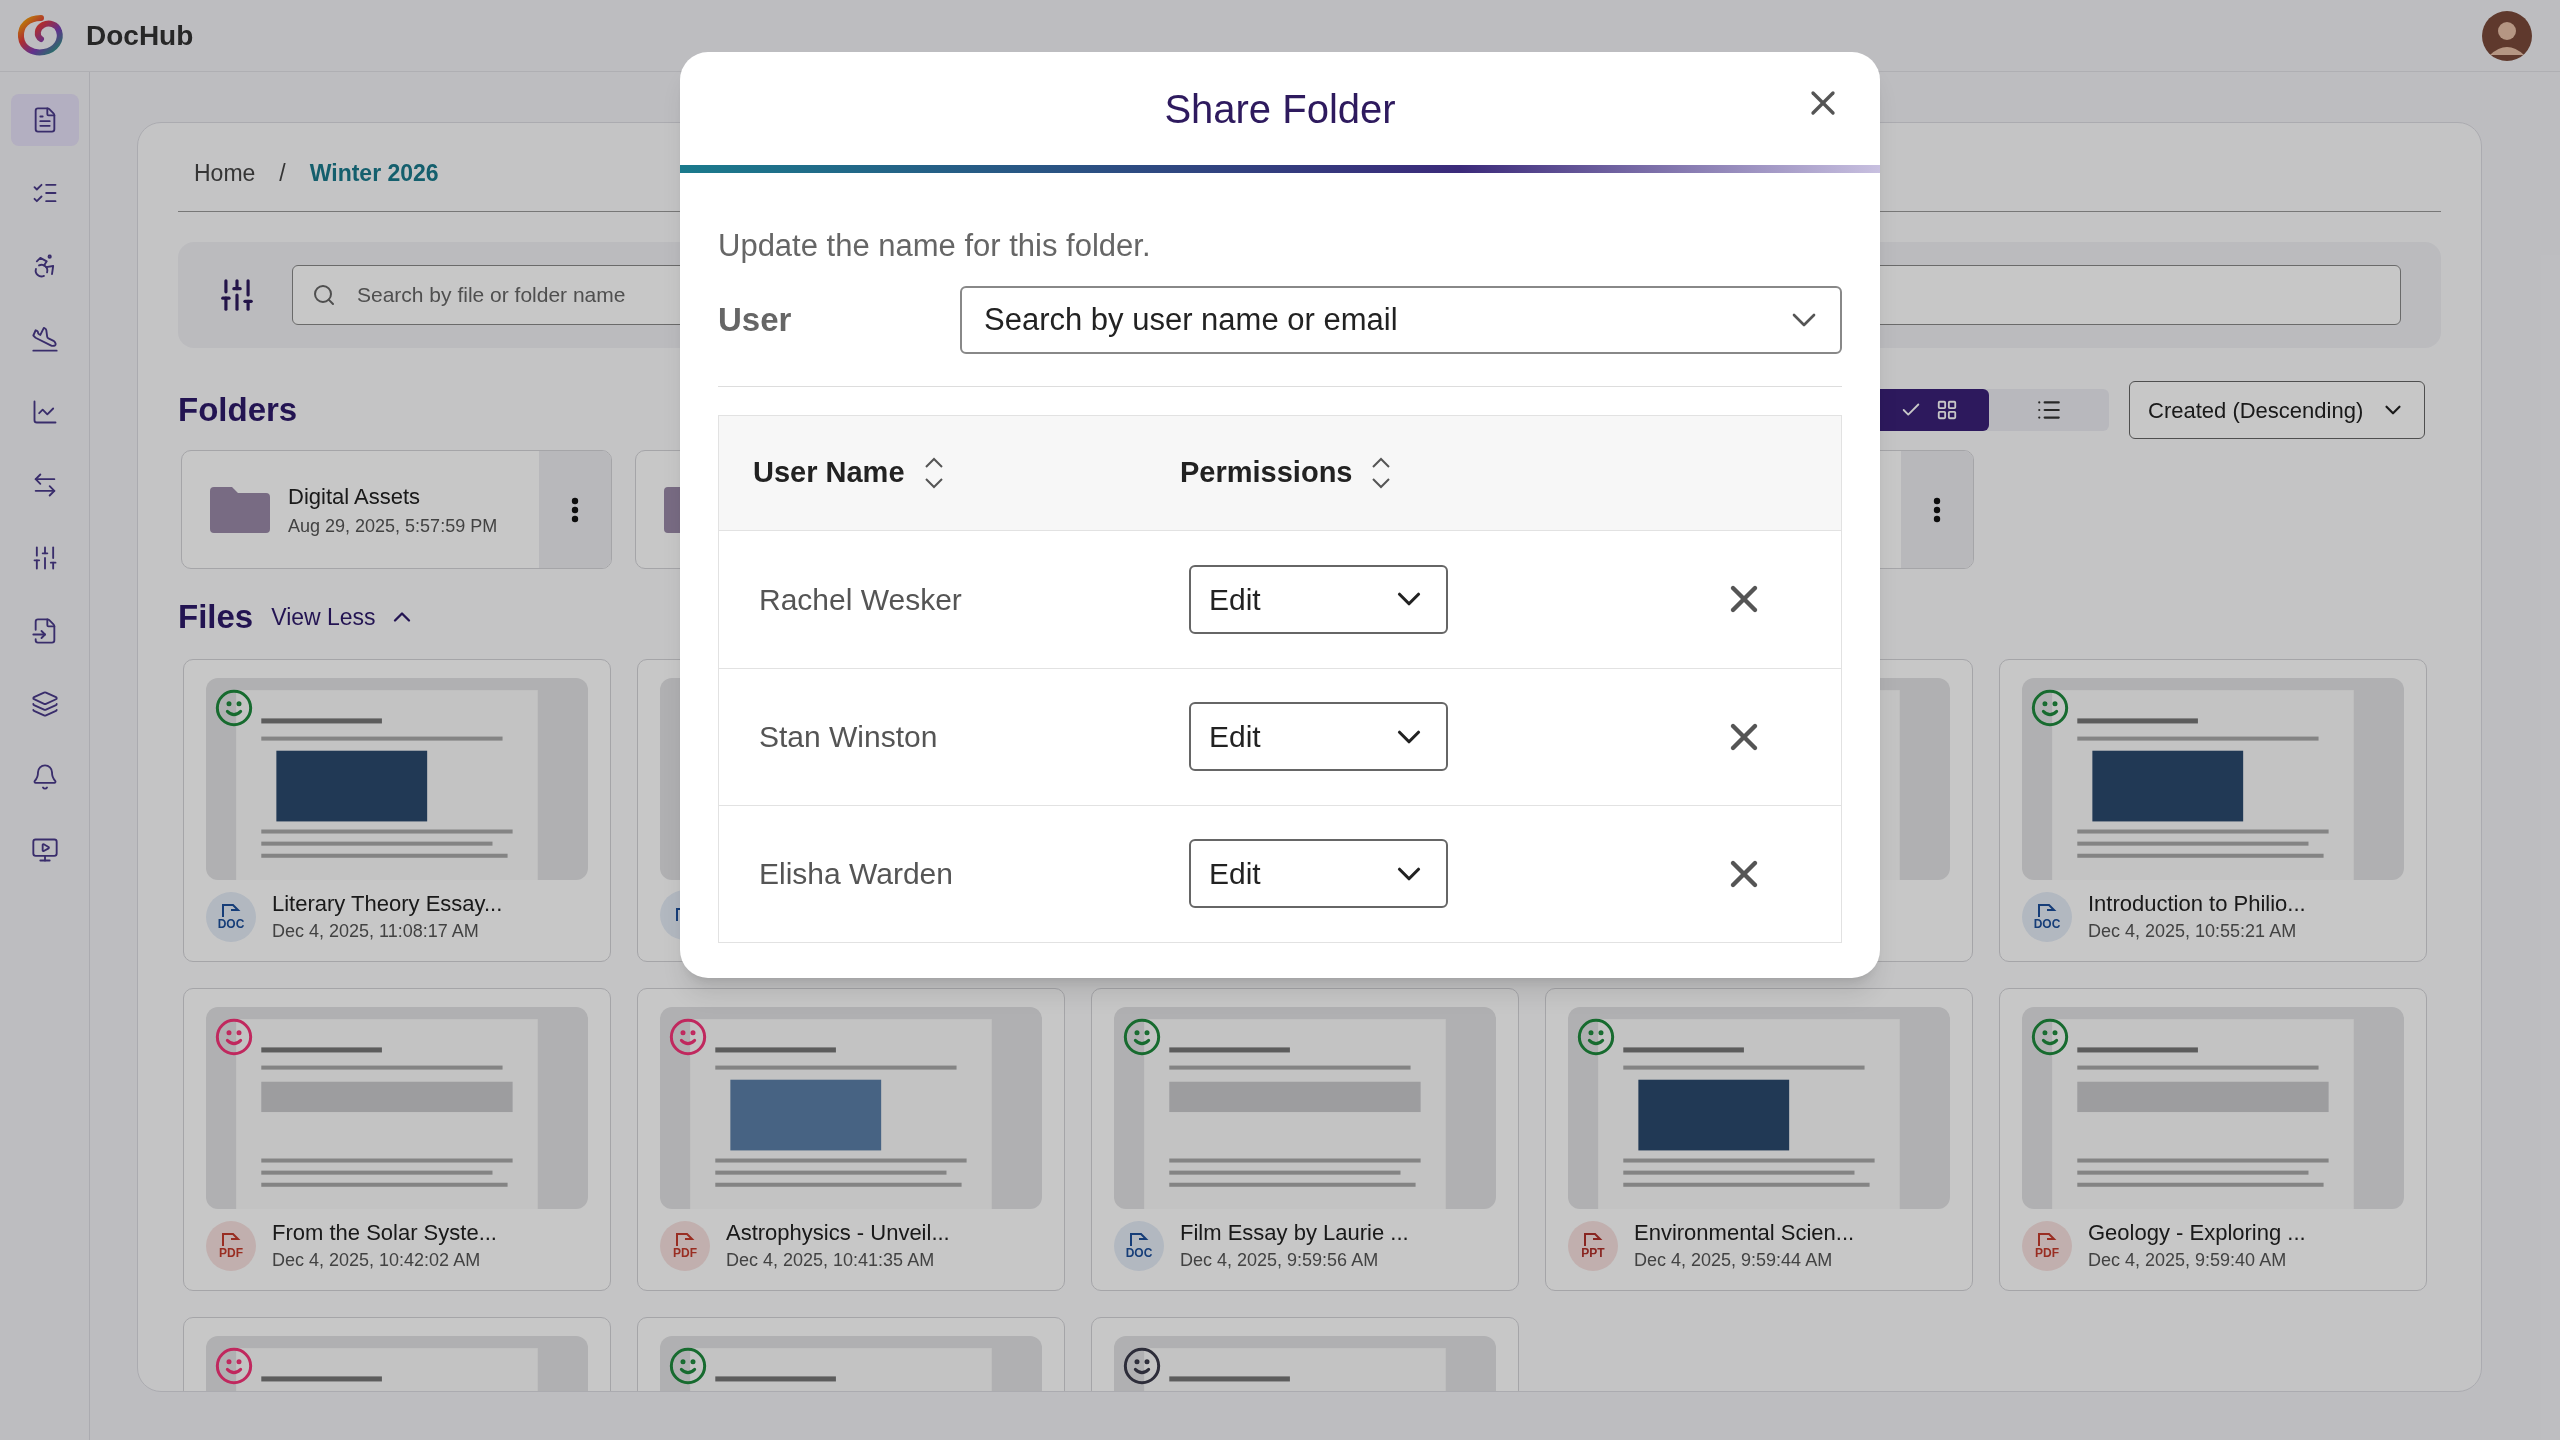  I want to click on user-select: Search by user name or email, so click(1401, 319).